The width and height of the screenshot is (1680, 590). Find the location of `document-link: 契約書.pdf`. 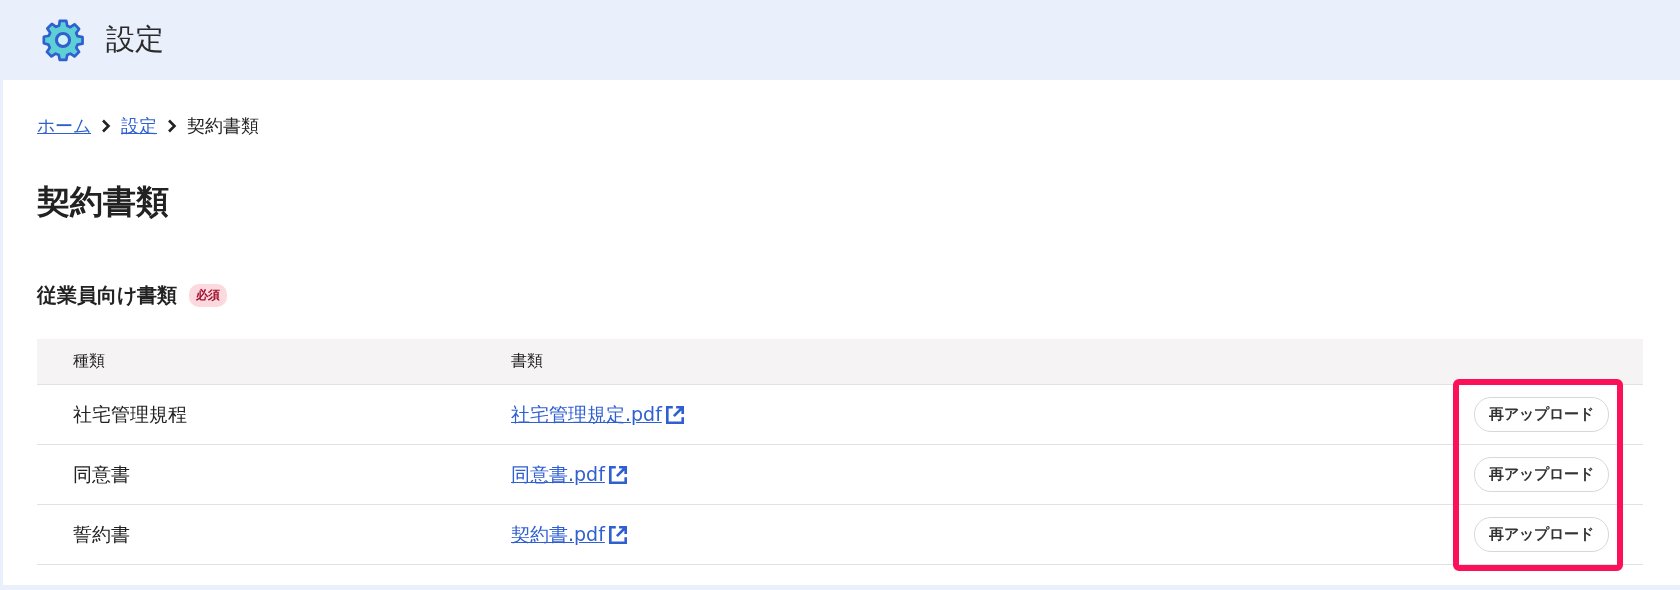

document-link: 契約書.pdf is located at coordinates (558, 534).